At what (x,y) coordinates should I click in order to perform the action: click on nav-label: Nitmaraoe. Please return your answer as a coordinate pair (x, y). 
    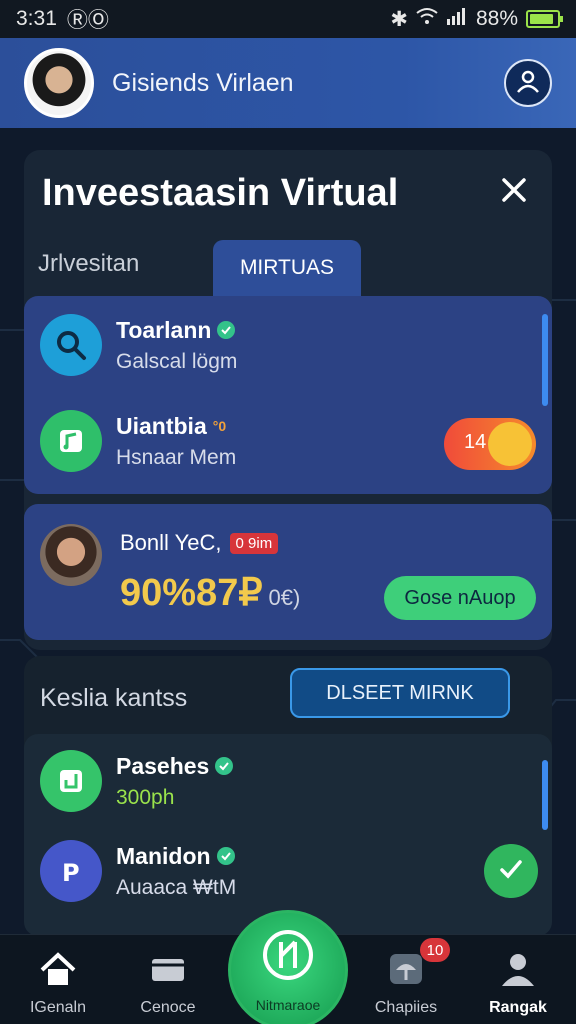
    Looking at the image, I should click on (288, 1004).